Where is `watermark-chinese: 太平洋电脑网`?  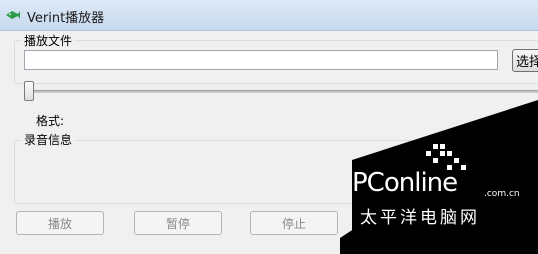 watermark-chinese: 太平洋电脑网 is located at coordinates (420, 218).